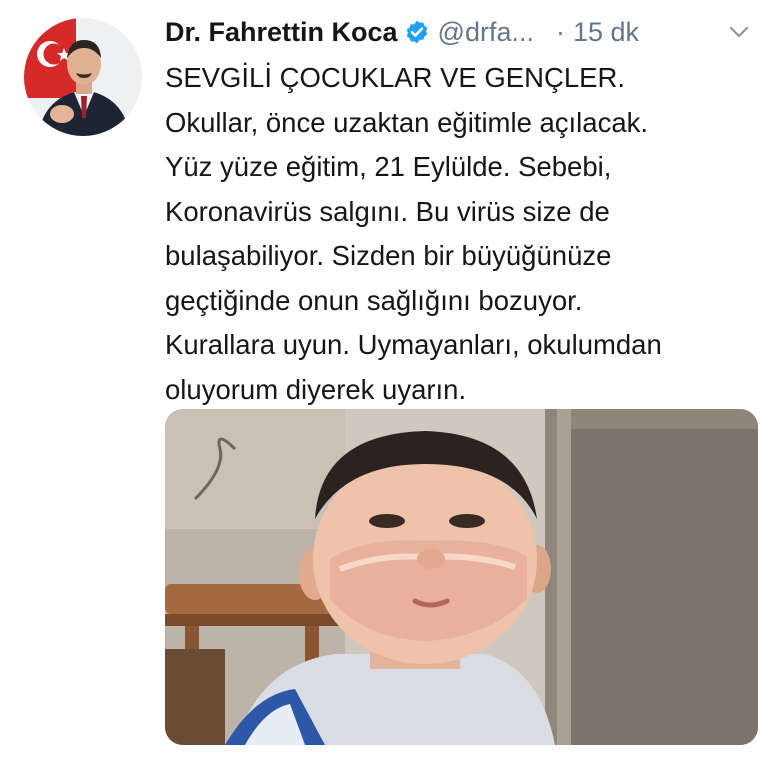 The width and height of the screenshot is (770, 764). Describe the element at coordinates (739, 32) in the screenshot. I see `chevron-down-icon` at that location.